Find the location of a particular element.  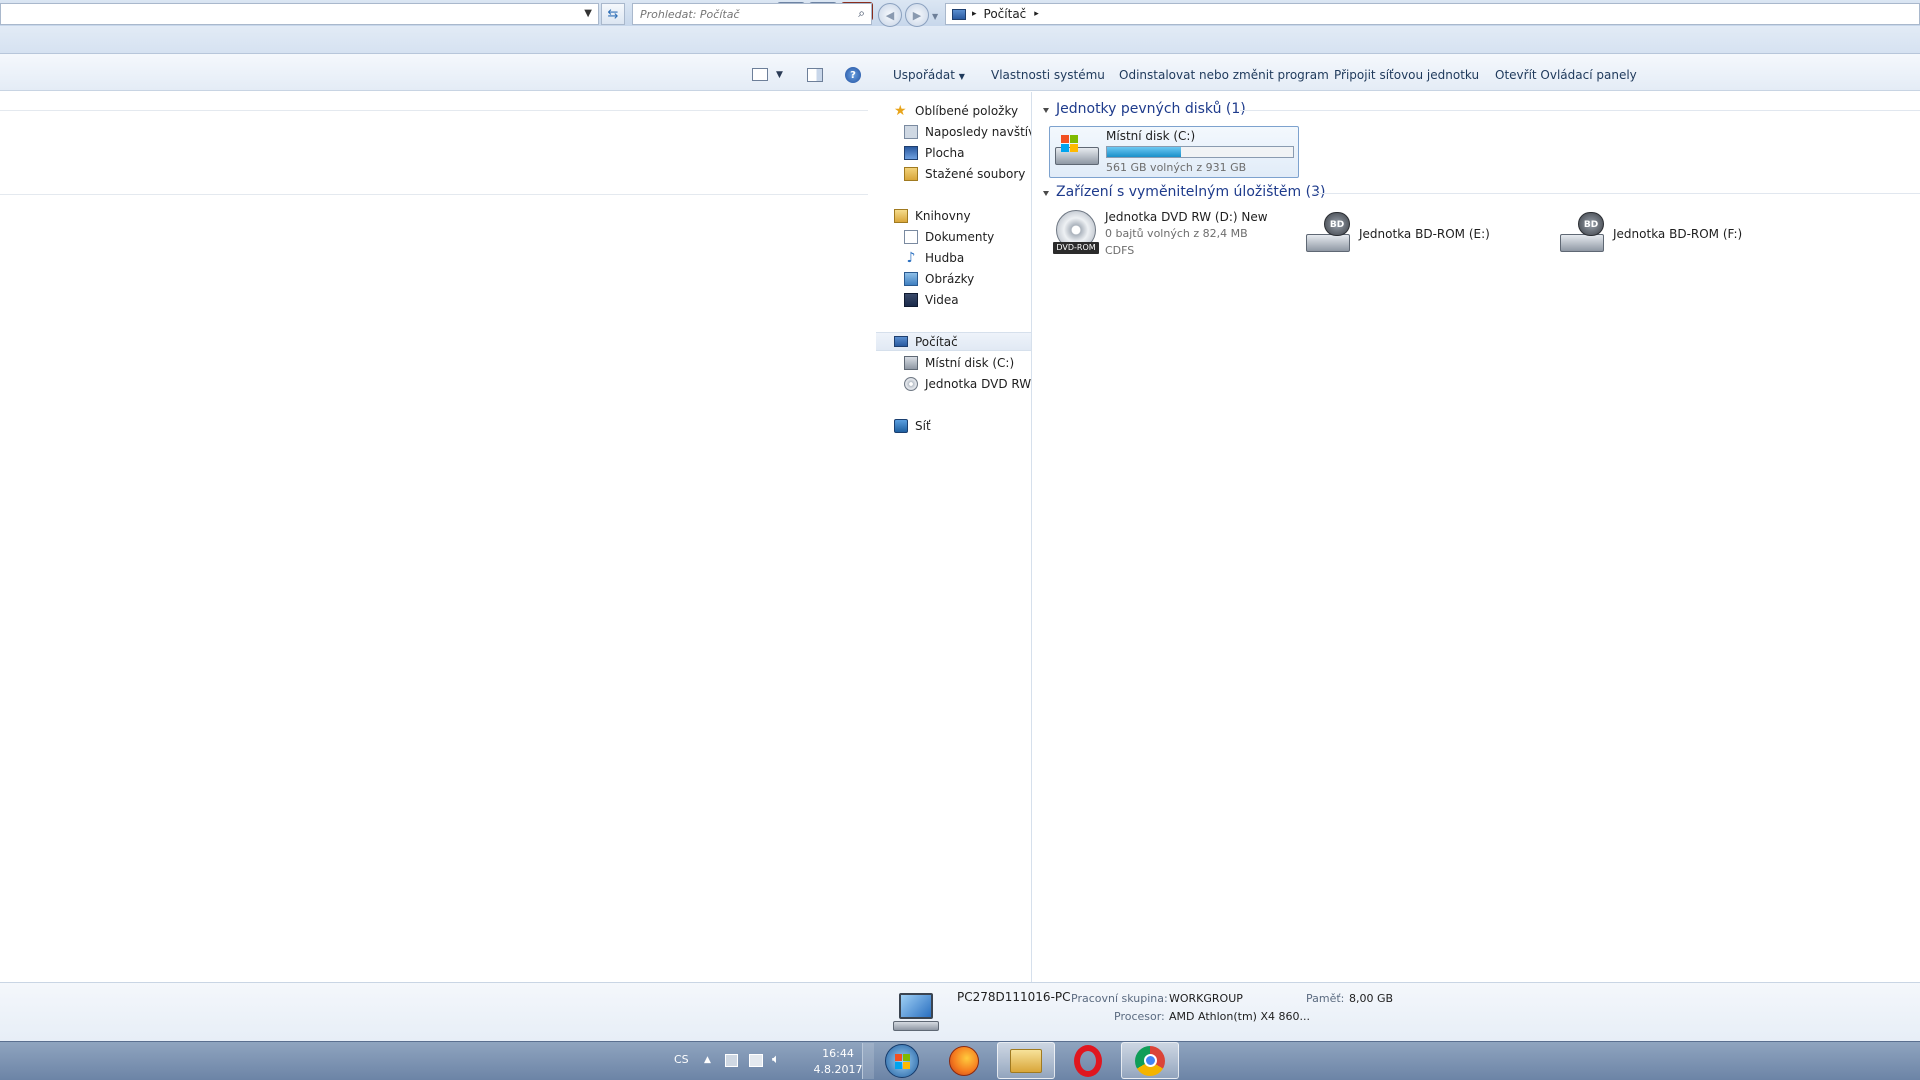

refresh-icon: ⇆ is located at coordinates (613, 14).